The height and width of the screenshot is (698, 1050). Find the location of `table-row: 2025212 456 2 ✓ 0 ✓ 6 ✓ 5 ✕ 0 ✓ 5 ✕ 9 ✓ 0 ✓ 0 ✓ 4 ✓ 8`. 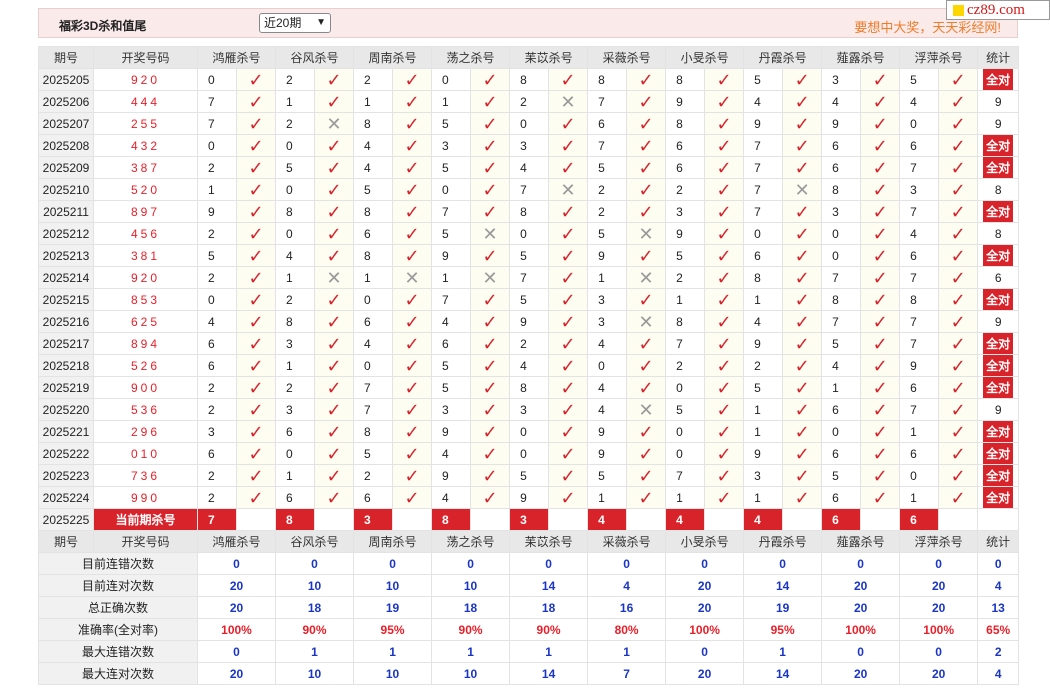

table-row: 2025212 456 2 ✓ 0 ✓ 6 ✓ 5 ✕ 0 ✓ 5 ✕ 9 ✓ 0 ✓ 0 ✓ 4 ✓ 8 is located at coordinates (529, 233).